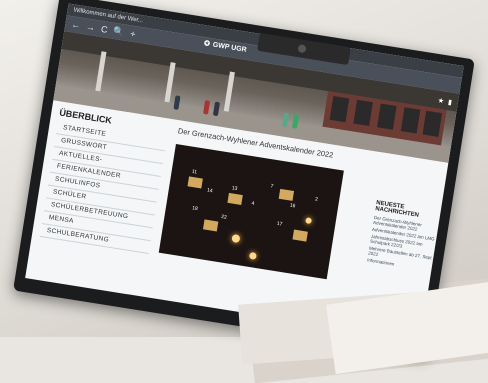  What do you see at coordinates (234, 189) in the screenshot?
I see `calendar-number: 13` at bounding box center [234, 189].